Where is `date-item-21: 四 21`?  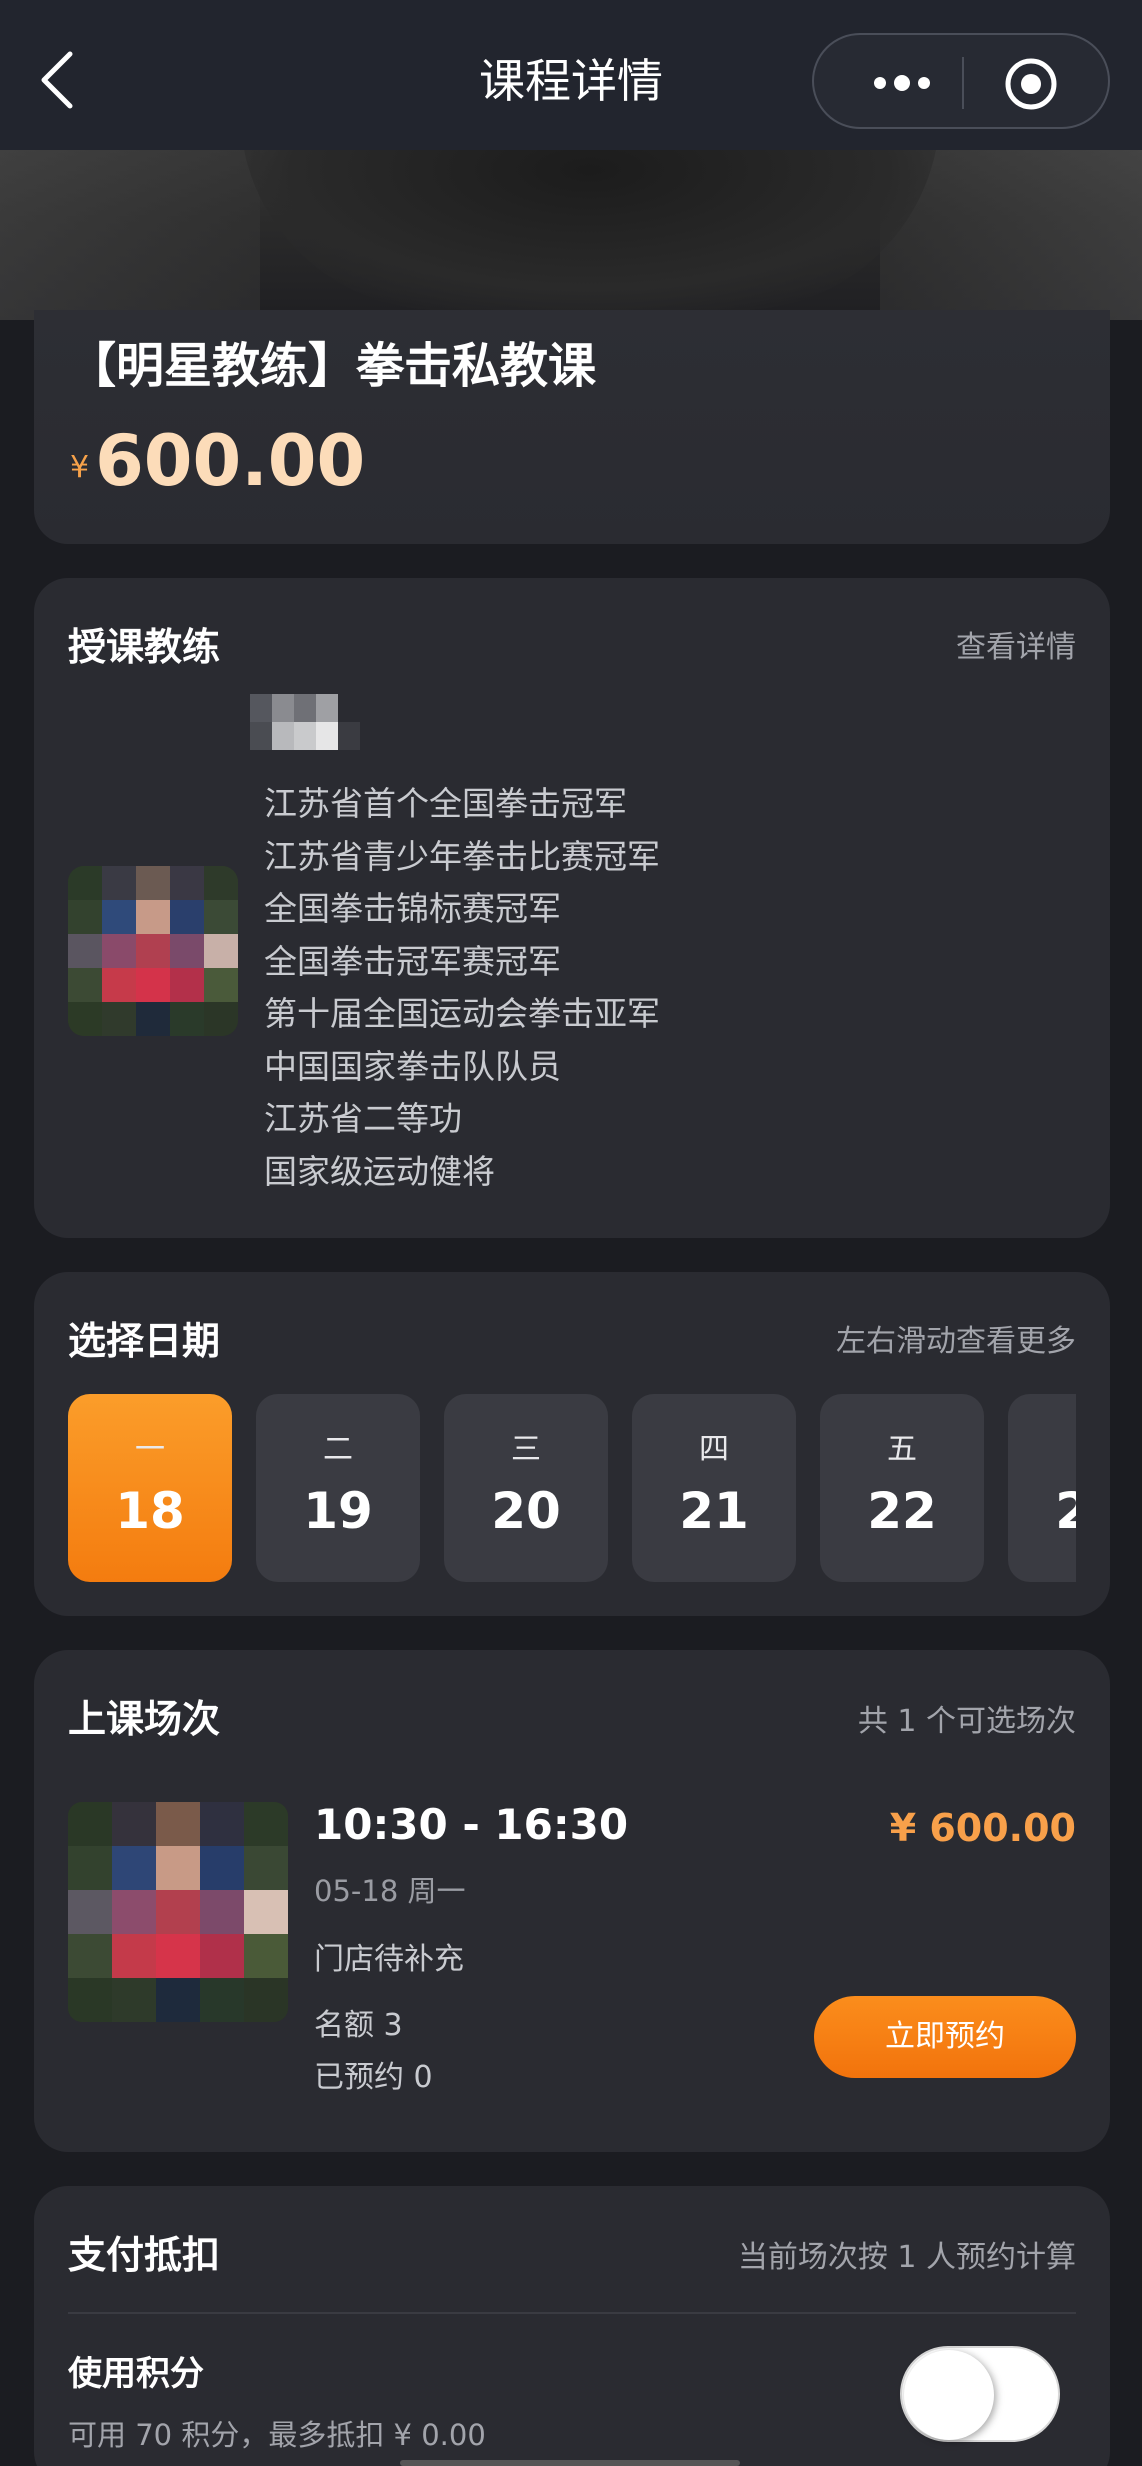 date-item-21: 四 21 is located at coordinates (714, 1488).